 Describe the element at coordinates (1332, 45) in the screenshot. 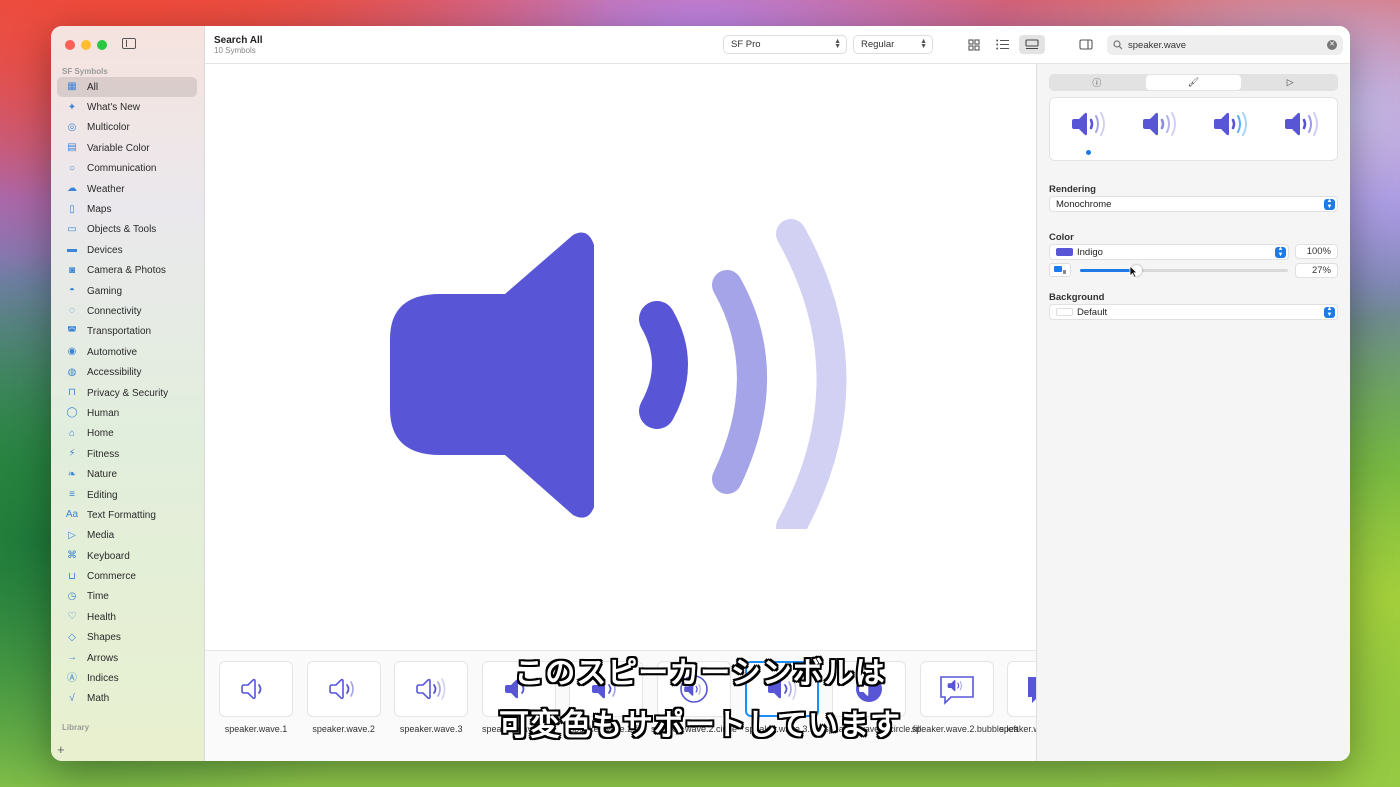

I see `clear-search-icon: ✕` at that location.